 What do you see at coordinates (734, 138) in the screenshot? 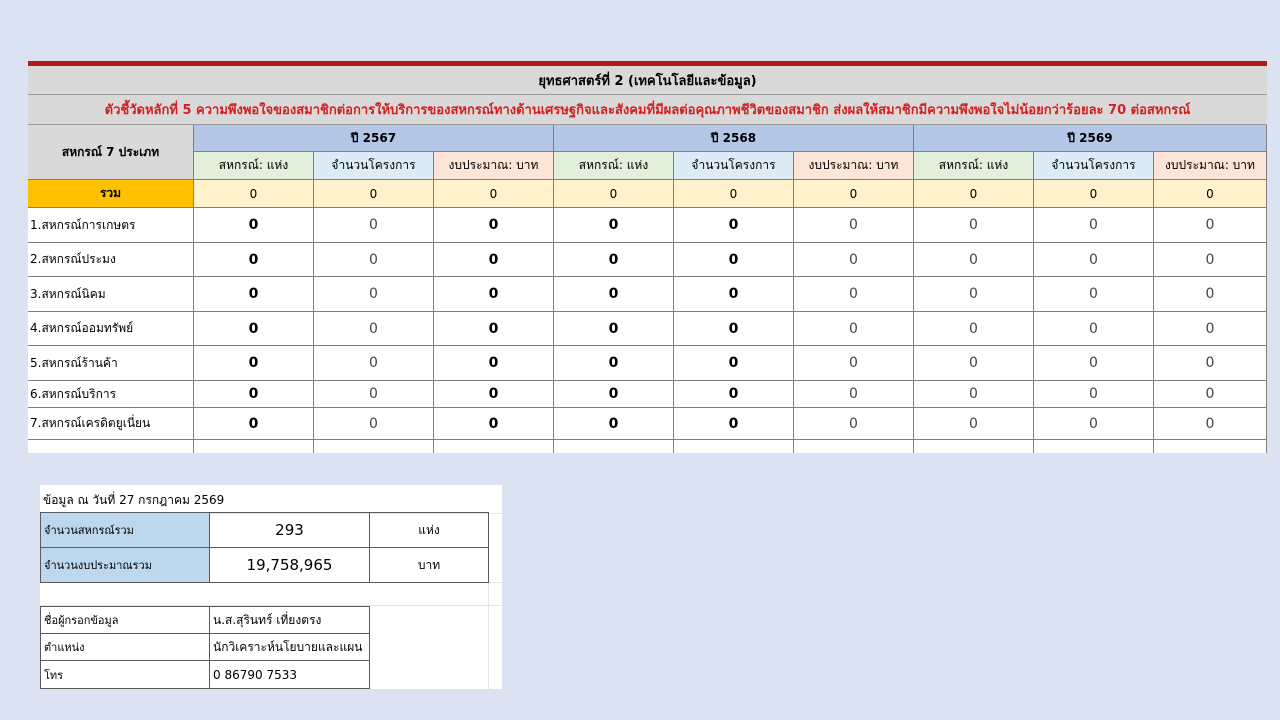
I see `year-2568-header: ปี 2568` at bounding box center [734, 138].